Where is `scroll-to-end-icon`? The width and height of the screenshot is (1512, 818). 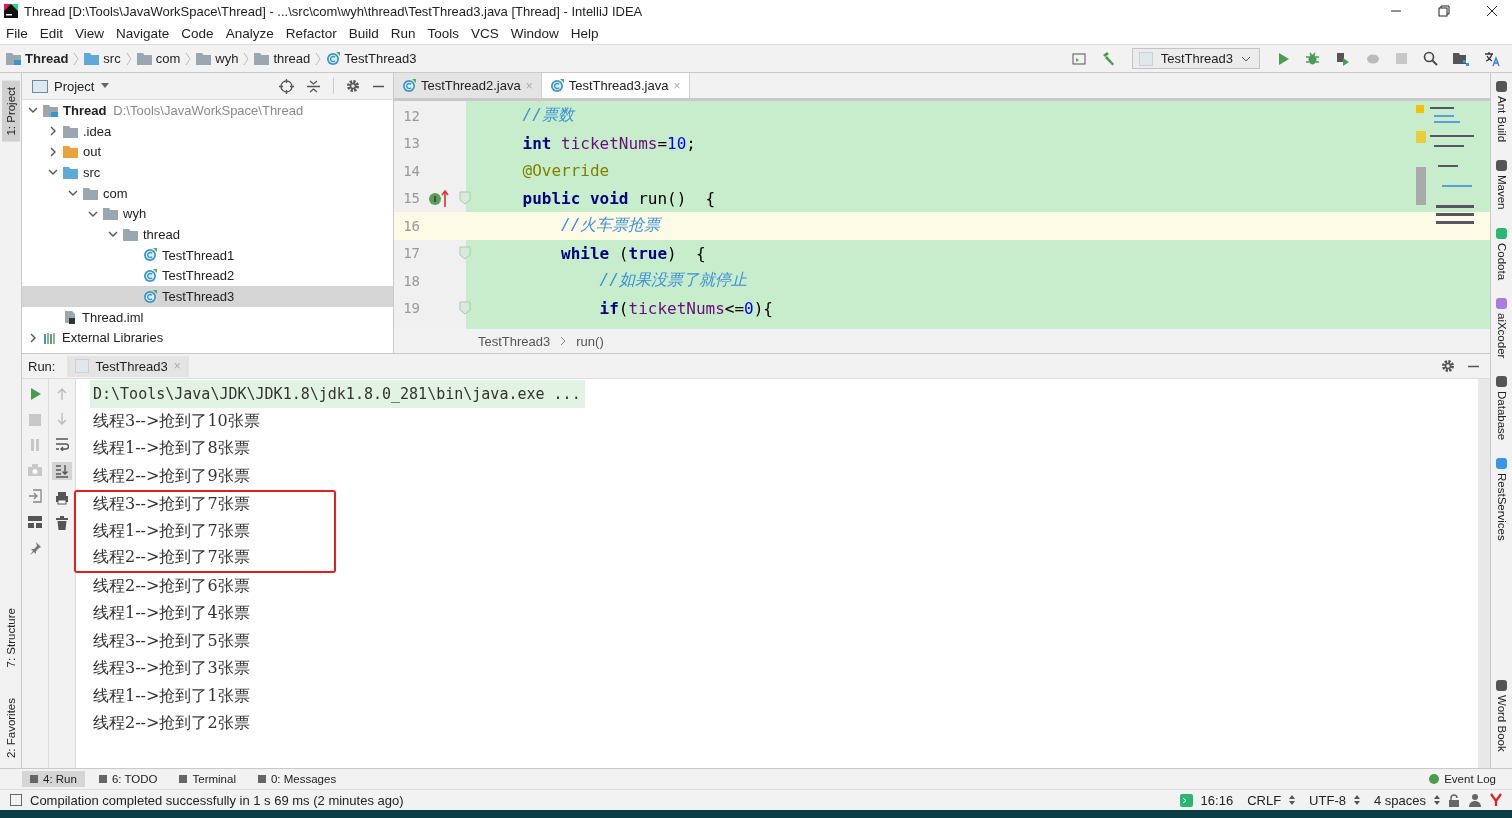 scroll-to-end-icon is located at coordinates (62, 471).